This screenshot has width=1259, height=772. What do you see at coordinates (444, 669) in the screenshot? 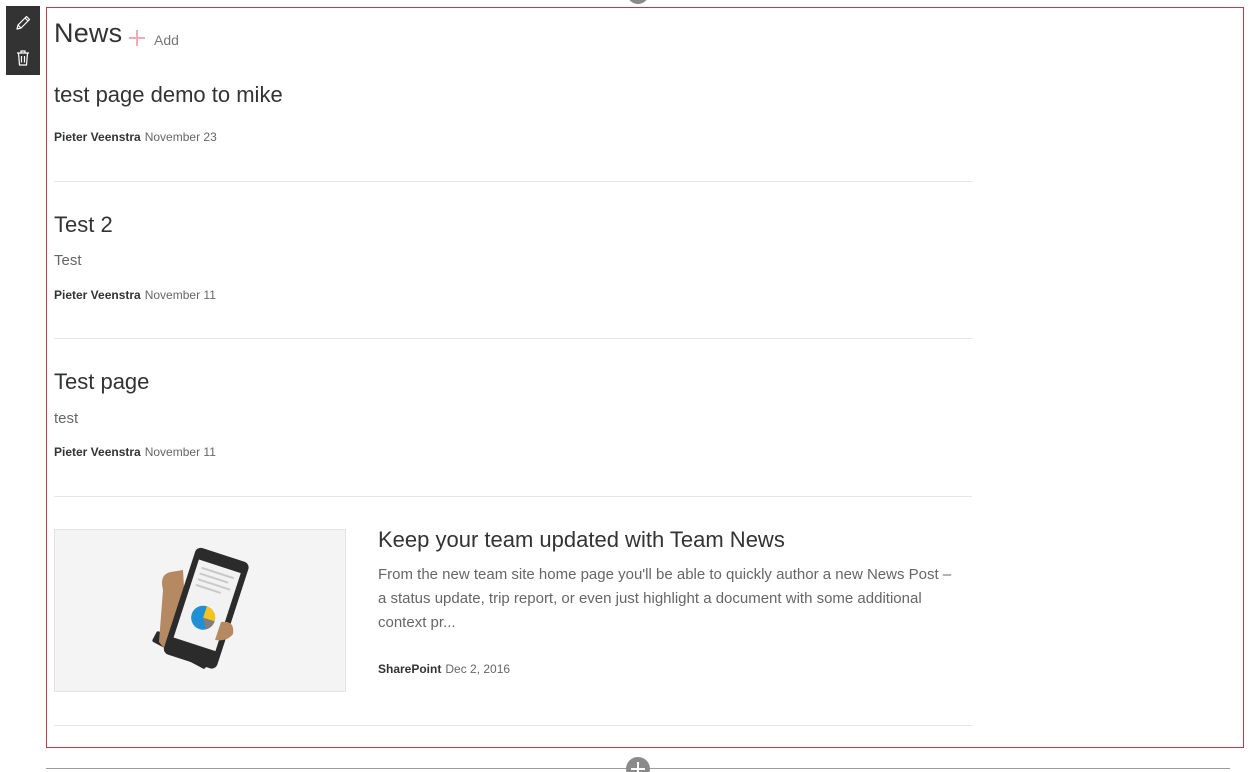
I see `featured-news-meta: SharePoint Dec 2, 2016` at bounding box center [444, 669].